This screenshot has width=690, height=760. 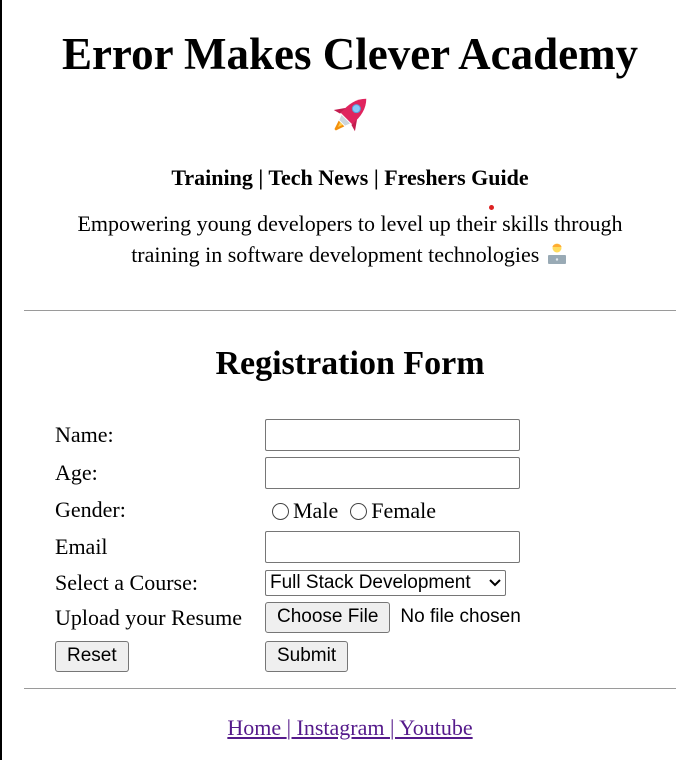 I want to click on gender-label: Gender:, so click(x=90, y=509).